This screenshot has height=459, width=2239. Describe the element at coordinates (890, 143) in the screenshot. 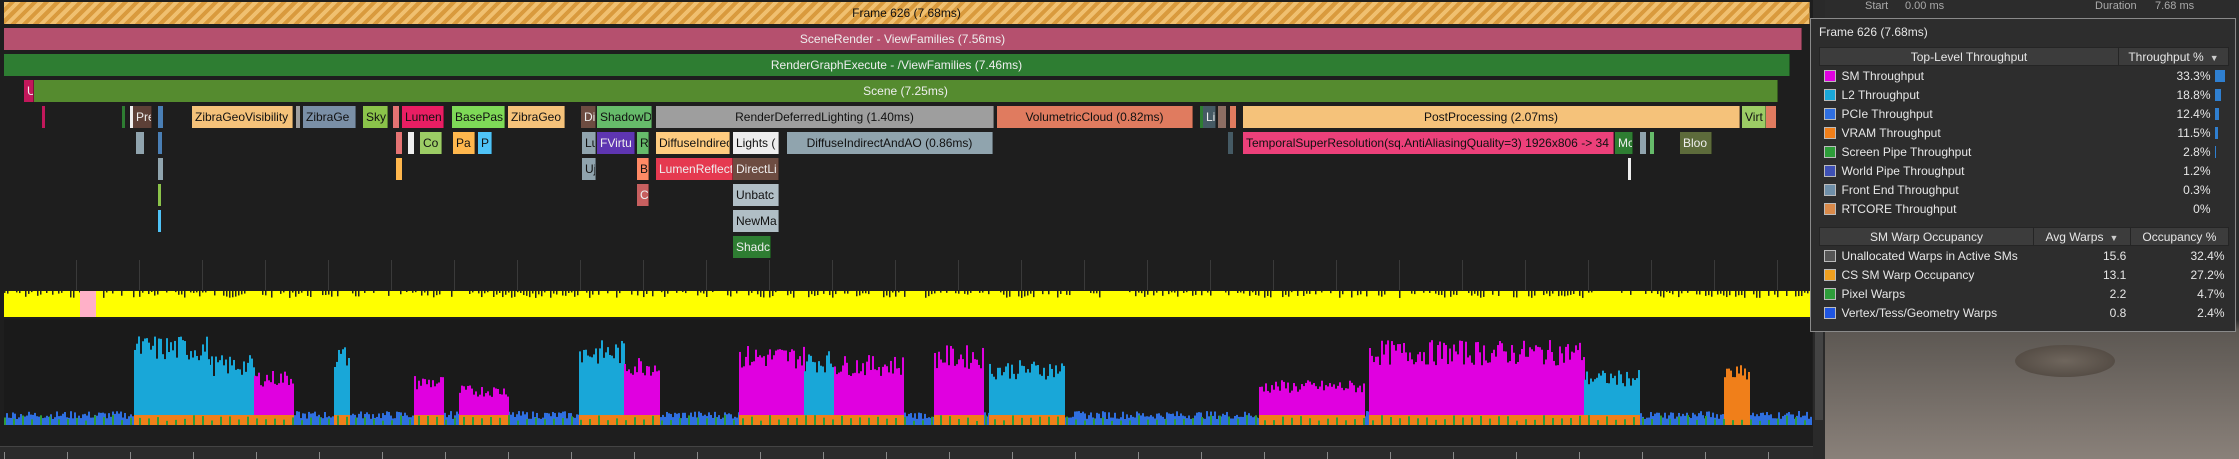

I see `diffuseindirectandao-bar: DiffuseIndirectAndAO (0.86ms)` at that location.